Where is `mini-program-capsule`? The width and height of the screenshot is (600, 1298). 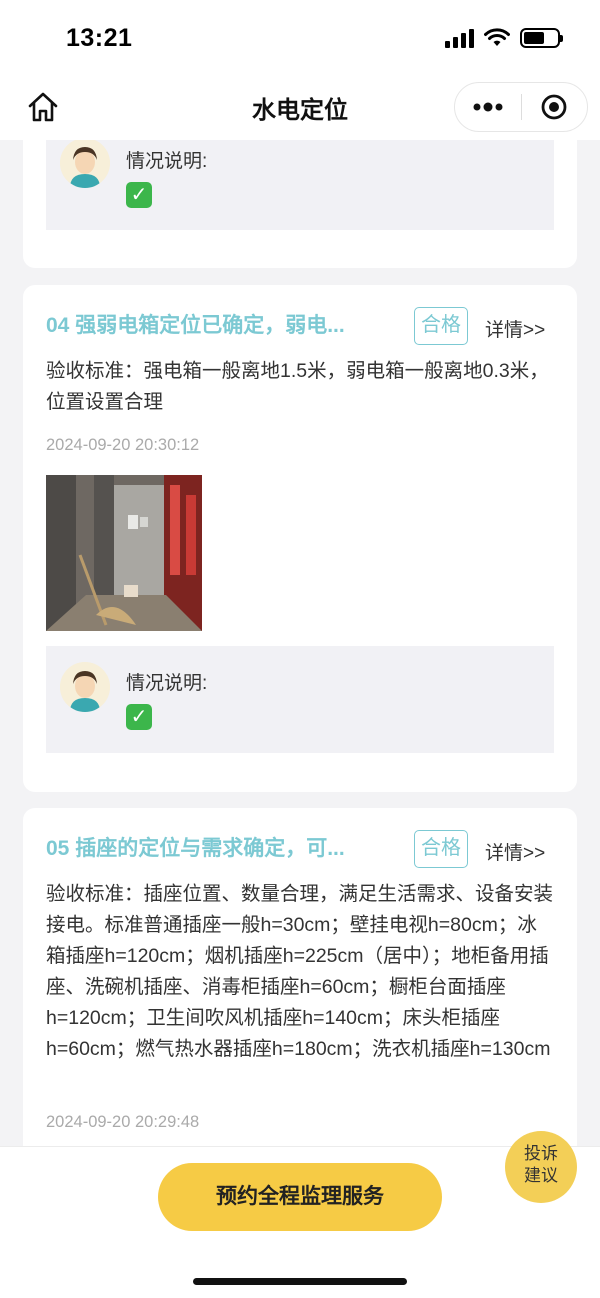
mini-program-capsule is located at coordinates (521, 107).